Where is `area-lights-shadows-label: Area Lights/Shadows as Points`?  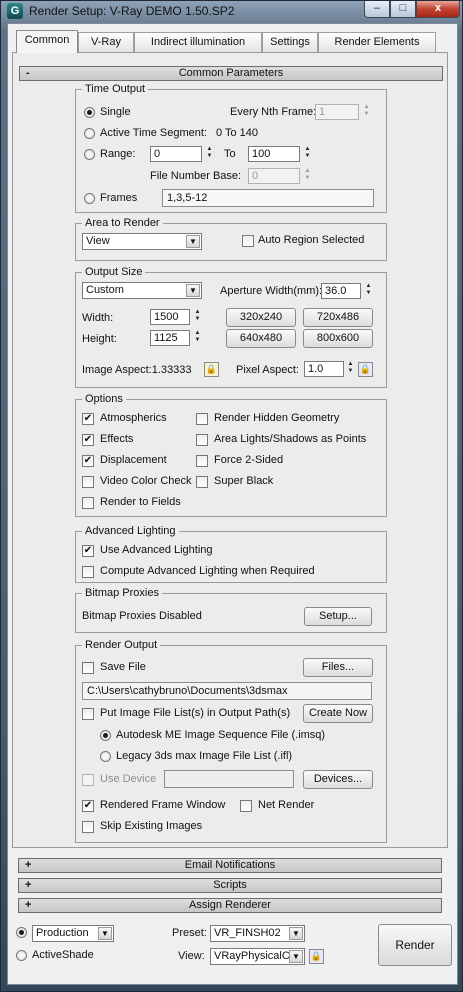 area-lights-shadows-label: Area Lights/Shadows as Points is located at coordinates (290, 439).